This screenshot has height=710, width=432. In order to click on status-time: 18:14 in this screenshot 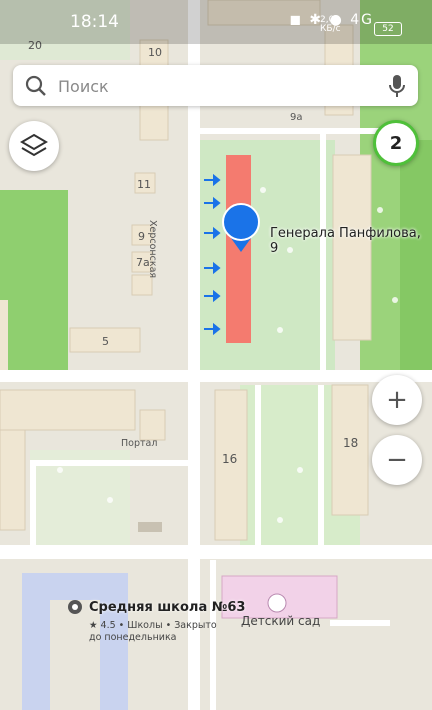, I will do `click(94, 22)`.